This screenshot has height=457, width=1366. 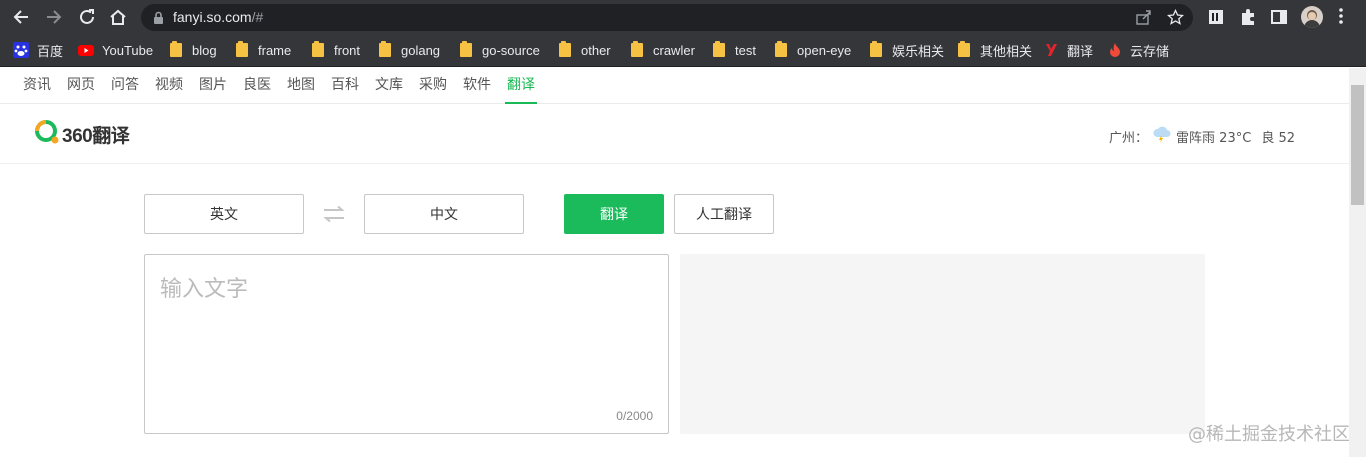 I want to click on share-icon, so click(x=1143, y=19).